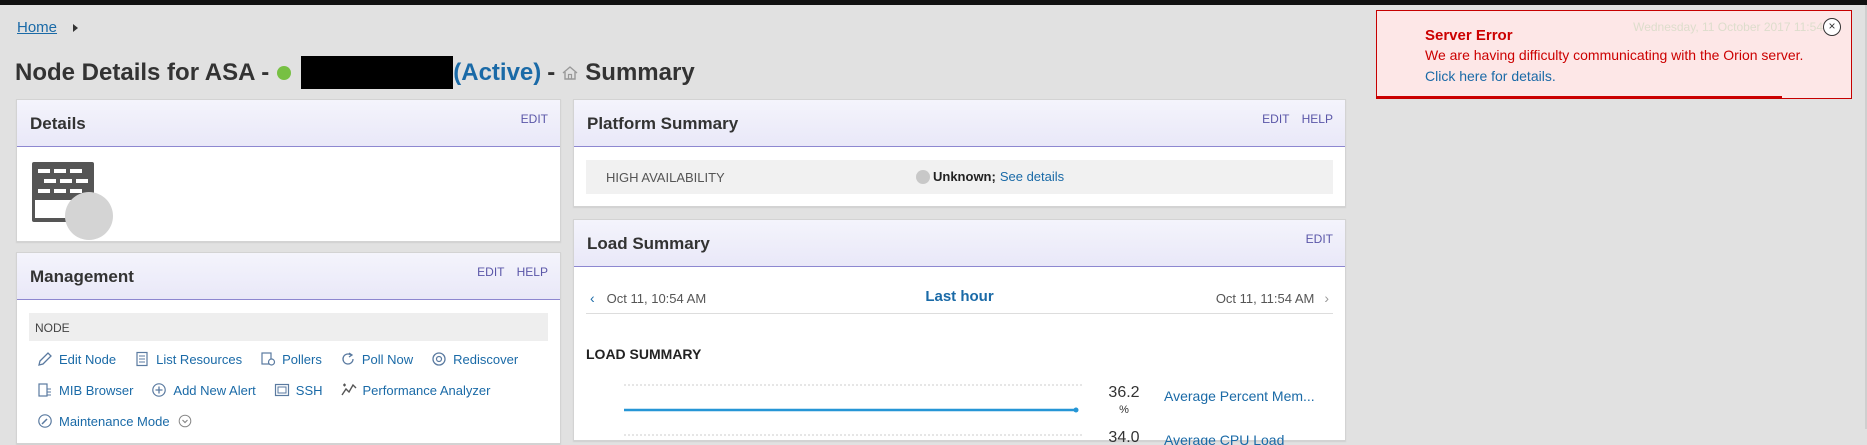 Image resolution: width=1867 pixels, height=445 pixels. What do you see at coordinates (1076, 410) in the screenshot?
I see `memory-sparkline-point` at bounding box center [1076, 410].